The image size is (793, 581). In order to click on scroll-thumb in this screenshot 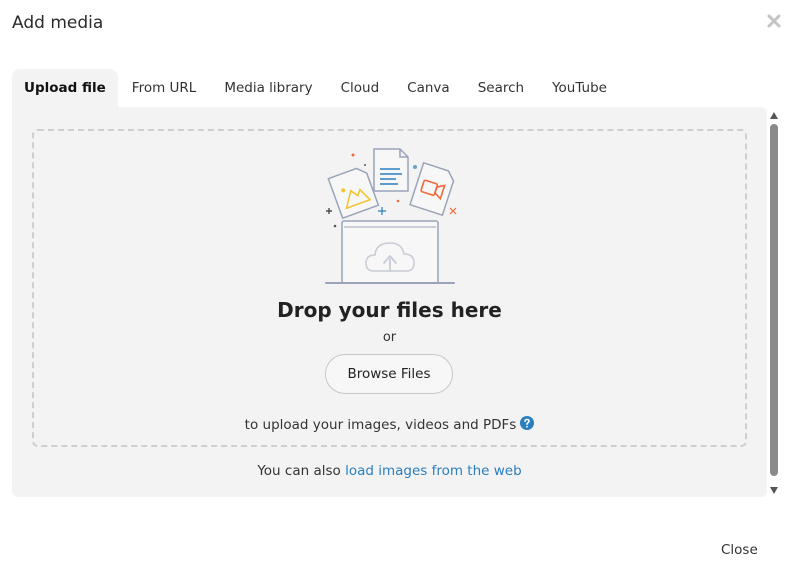, I will do `click(774, 300)`.